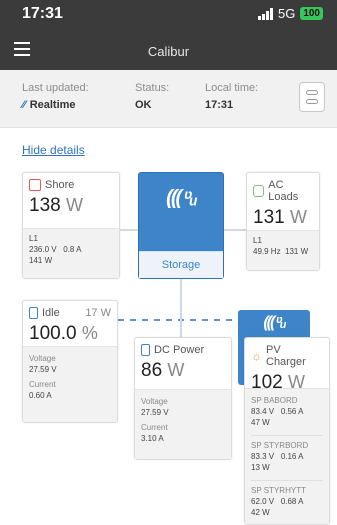 The image size is (337, 525). I want to click on device-status-bar: 17:31 5G 100, so click(168, 15).